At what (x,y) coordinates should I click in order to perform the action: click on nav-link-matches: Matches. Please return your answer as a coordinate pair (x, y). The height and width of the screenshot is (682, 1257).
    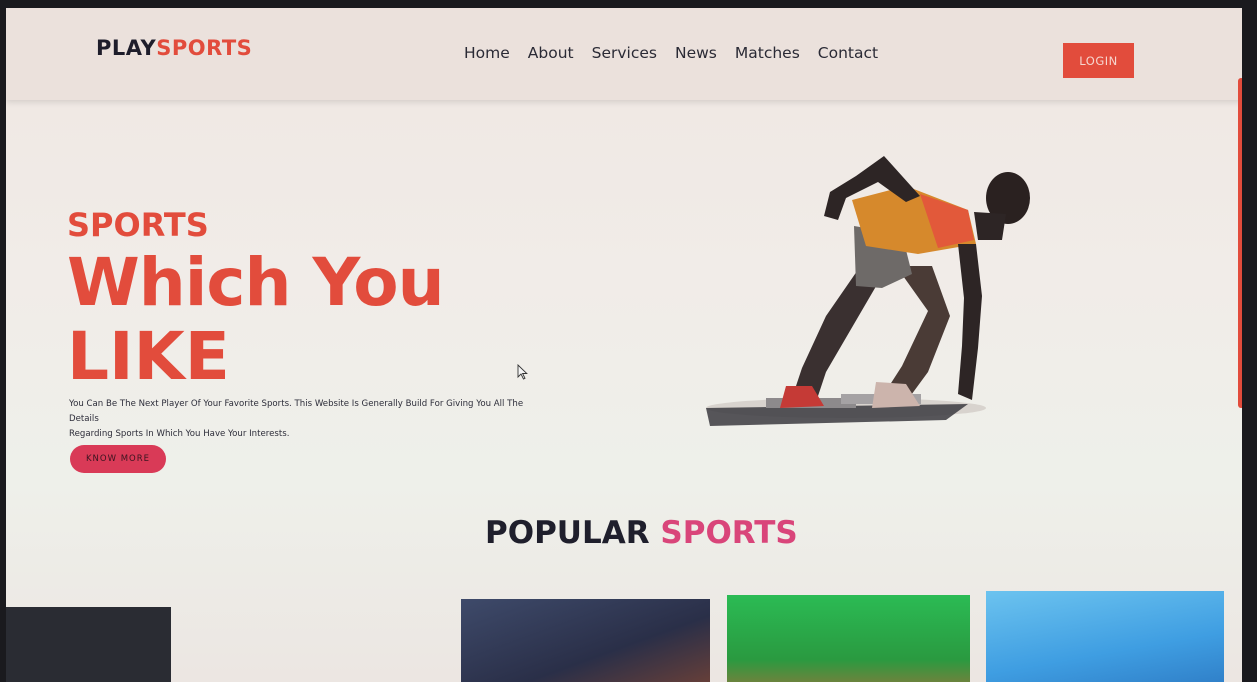
    Looking at the image, I should click on (767, 53).